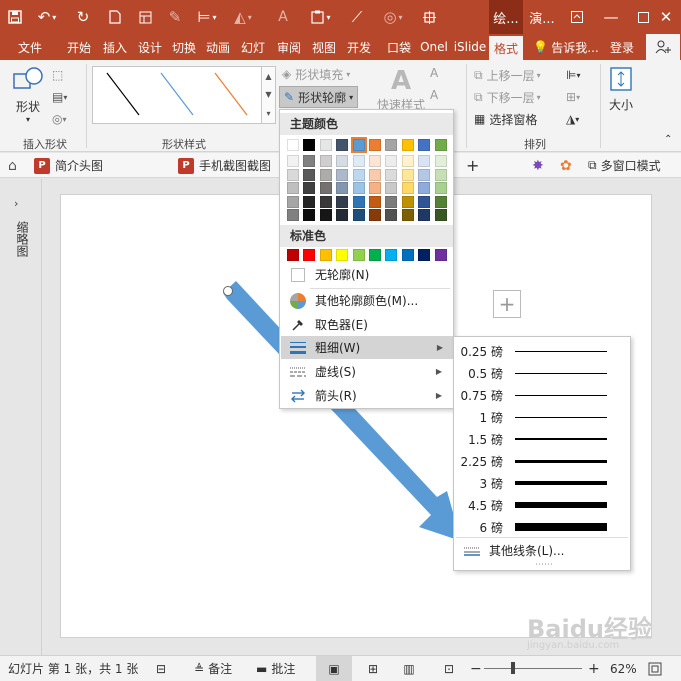  What do you see at coordinates (507, 97) in the screenshot?
I see `send-backward-button: ⧉ 下移一层 ▾` at bounding box center [507, 97].